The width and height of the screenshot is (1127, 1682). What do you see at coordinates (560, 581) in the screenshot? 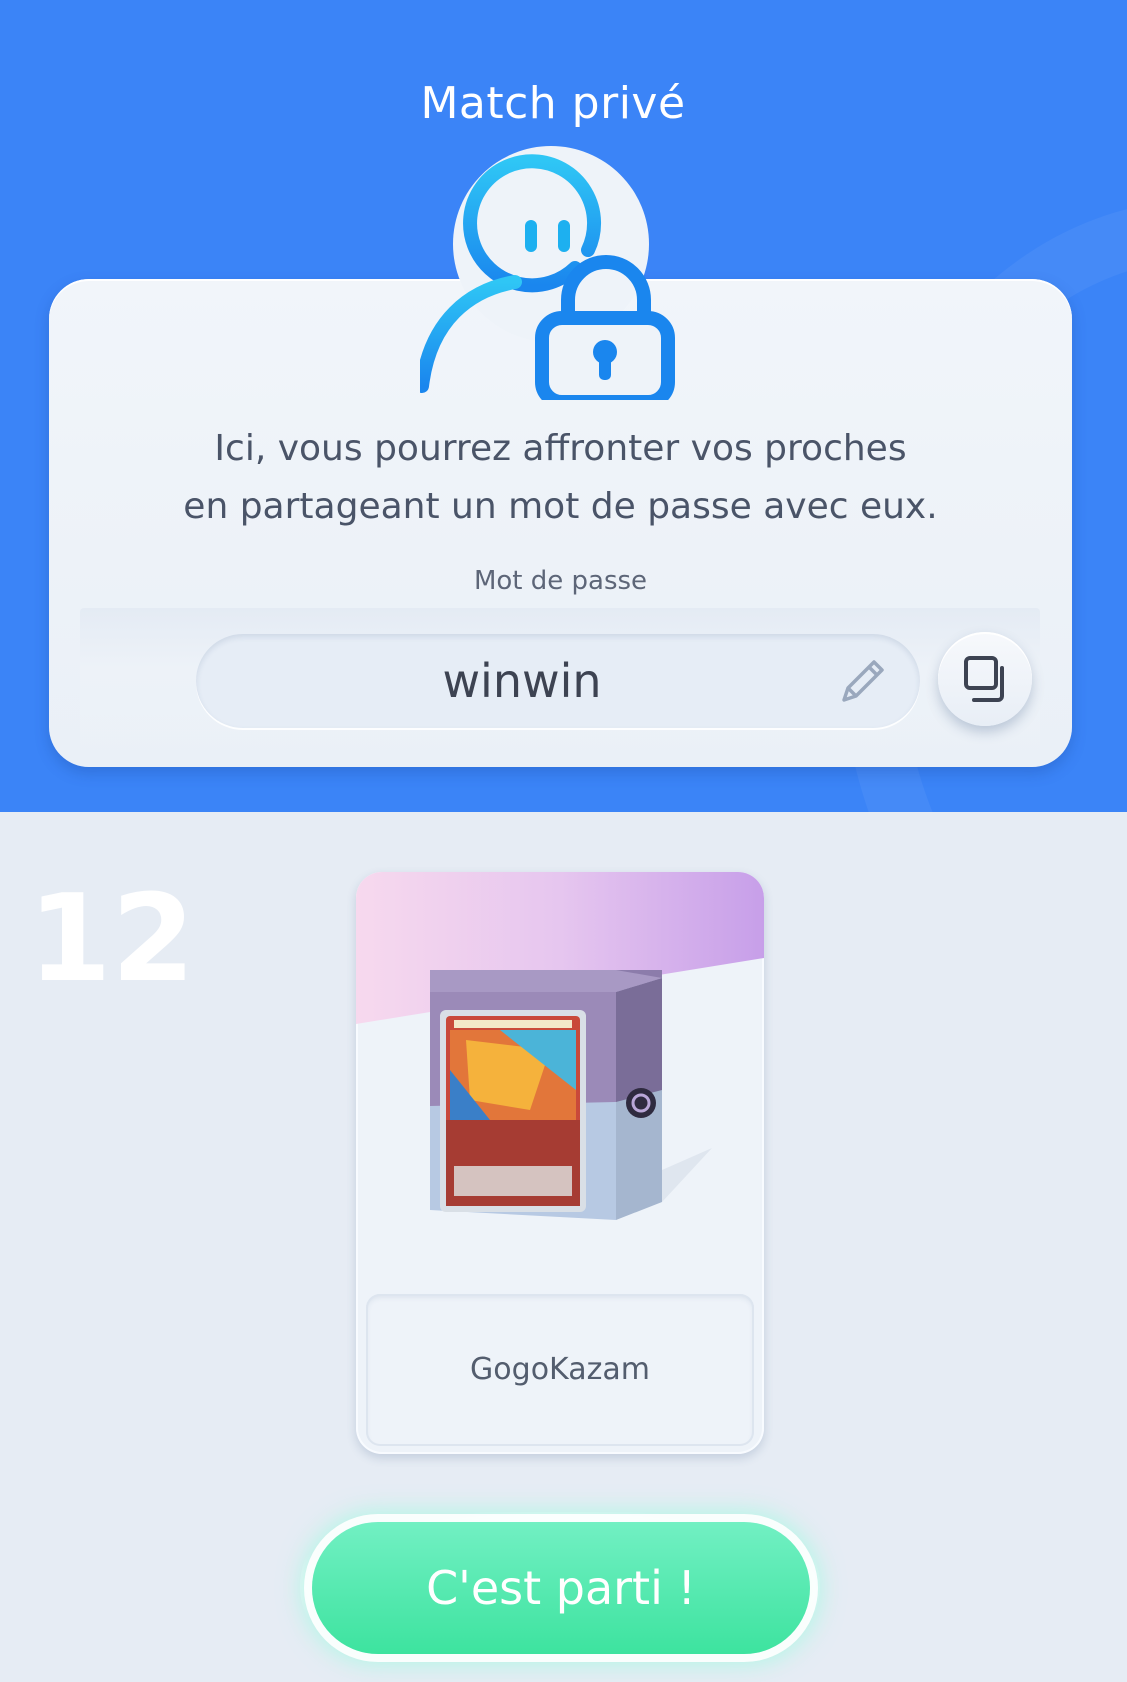
I see `password-label: Mot de passe` at bounding box center [560, 581].